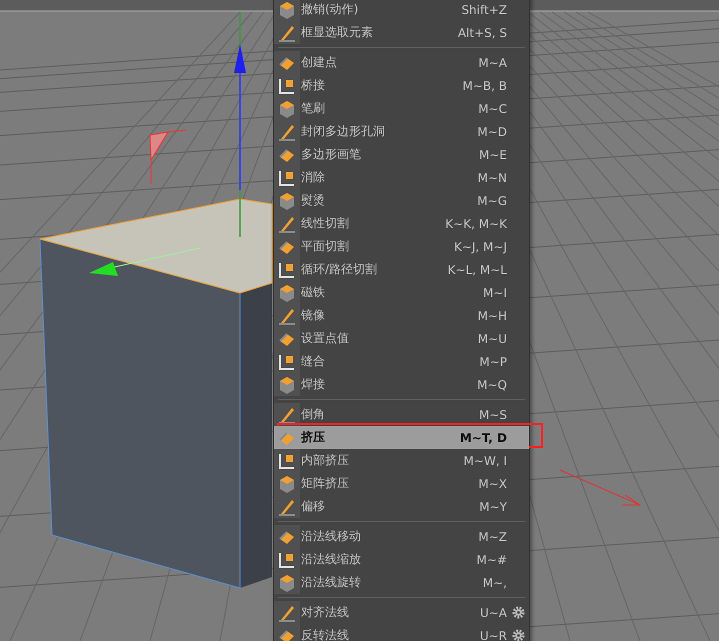 Image resolution: width=719 pixels, height=641 pixels. I want to click on axis-gizmo, so click(167, 157).